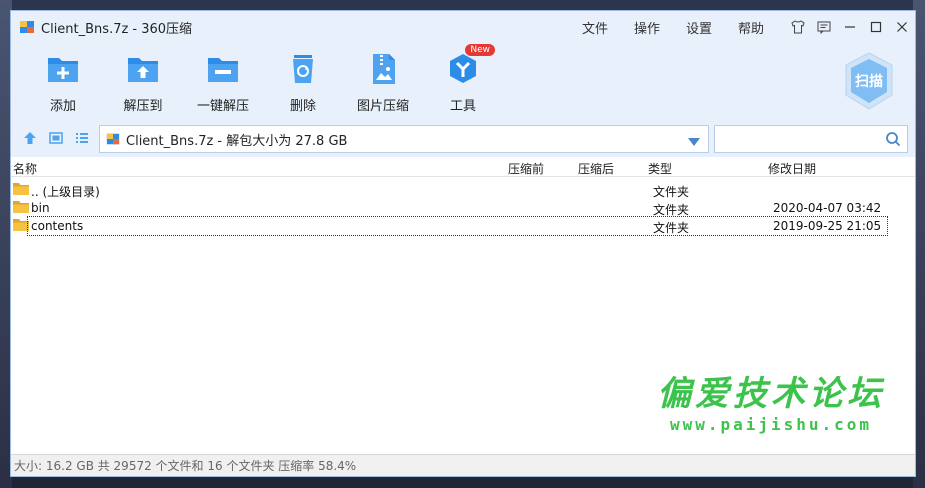  What do you see at coordinates (404, 139) in the screenshot?
I see `path-combobox: Client_Bns.7z - 解包大小为 27.8 GB` at bounding box center [404, 139].